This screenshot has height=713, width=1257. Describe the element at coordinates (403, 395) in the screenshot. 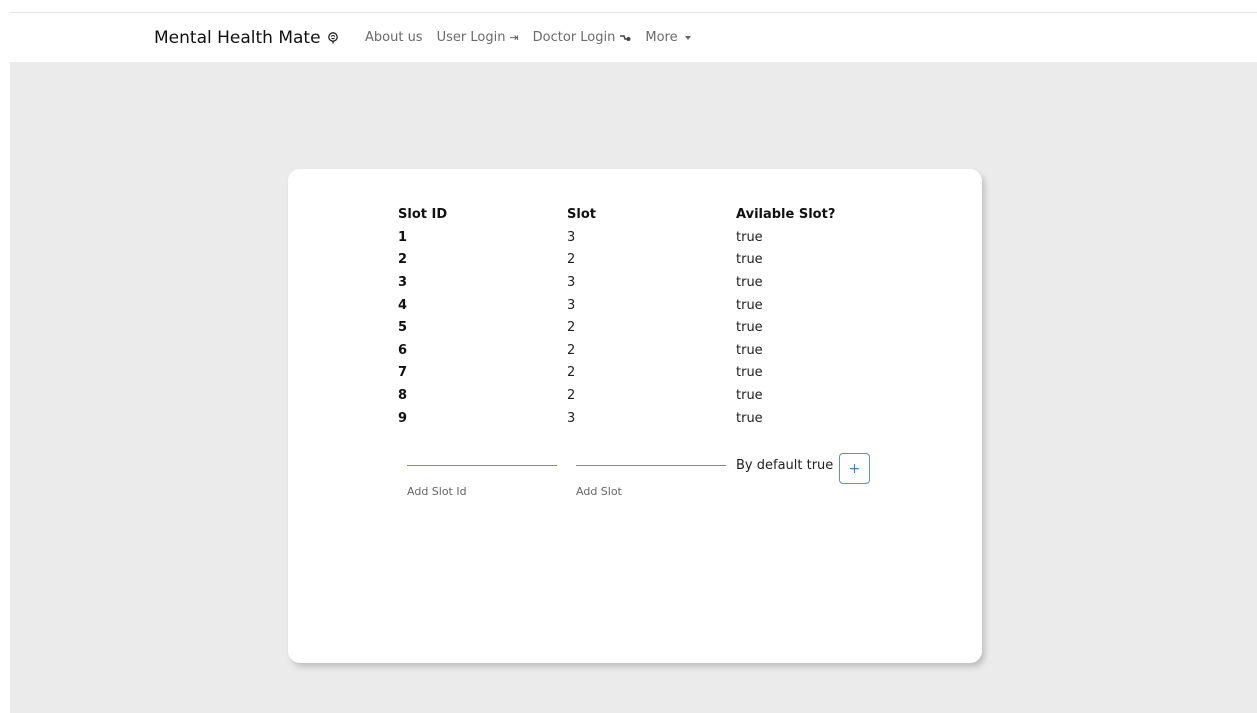

I see `cell-slot-id: 8` at that location.